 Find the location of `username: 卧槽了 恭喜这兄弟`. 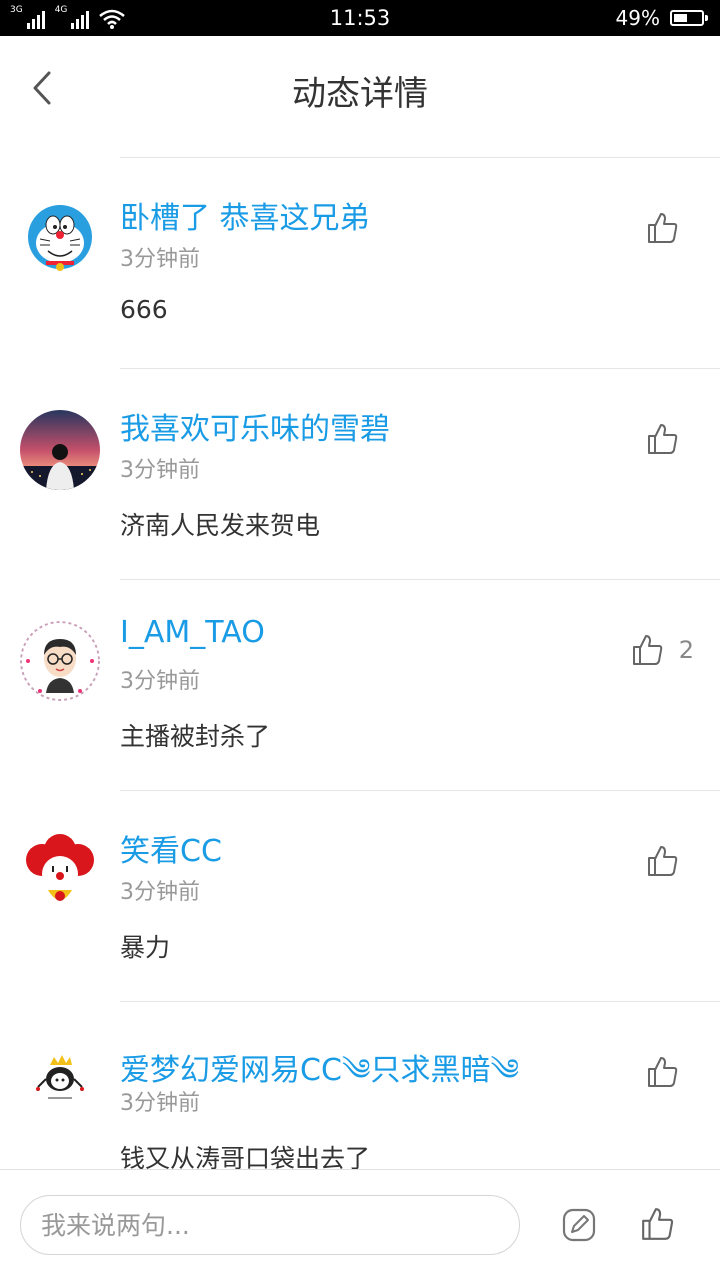

username: 卧槽了 恭喜这兄弟 is located at coordinates (245, 215).